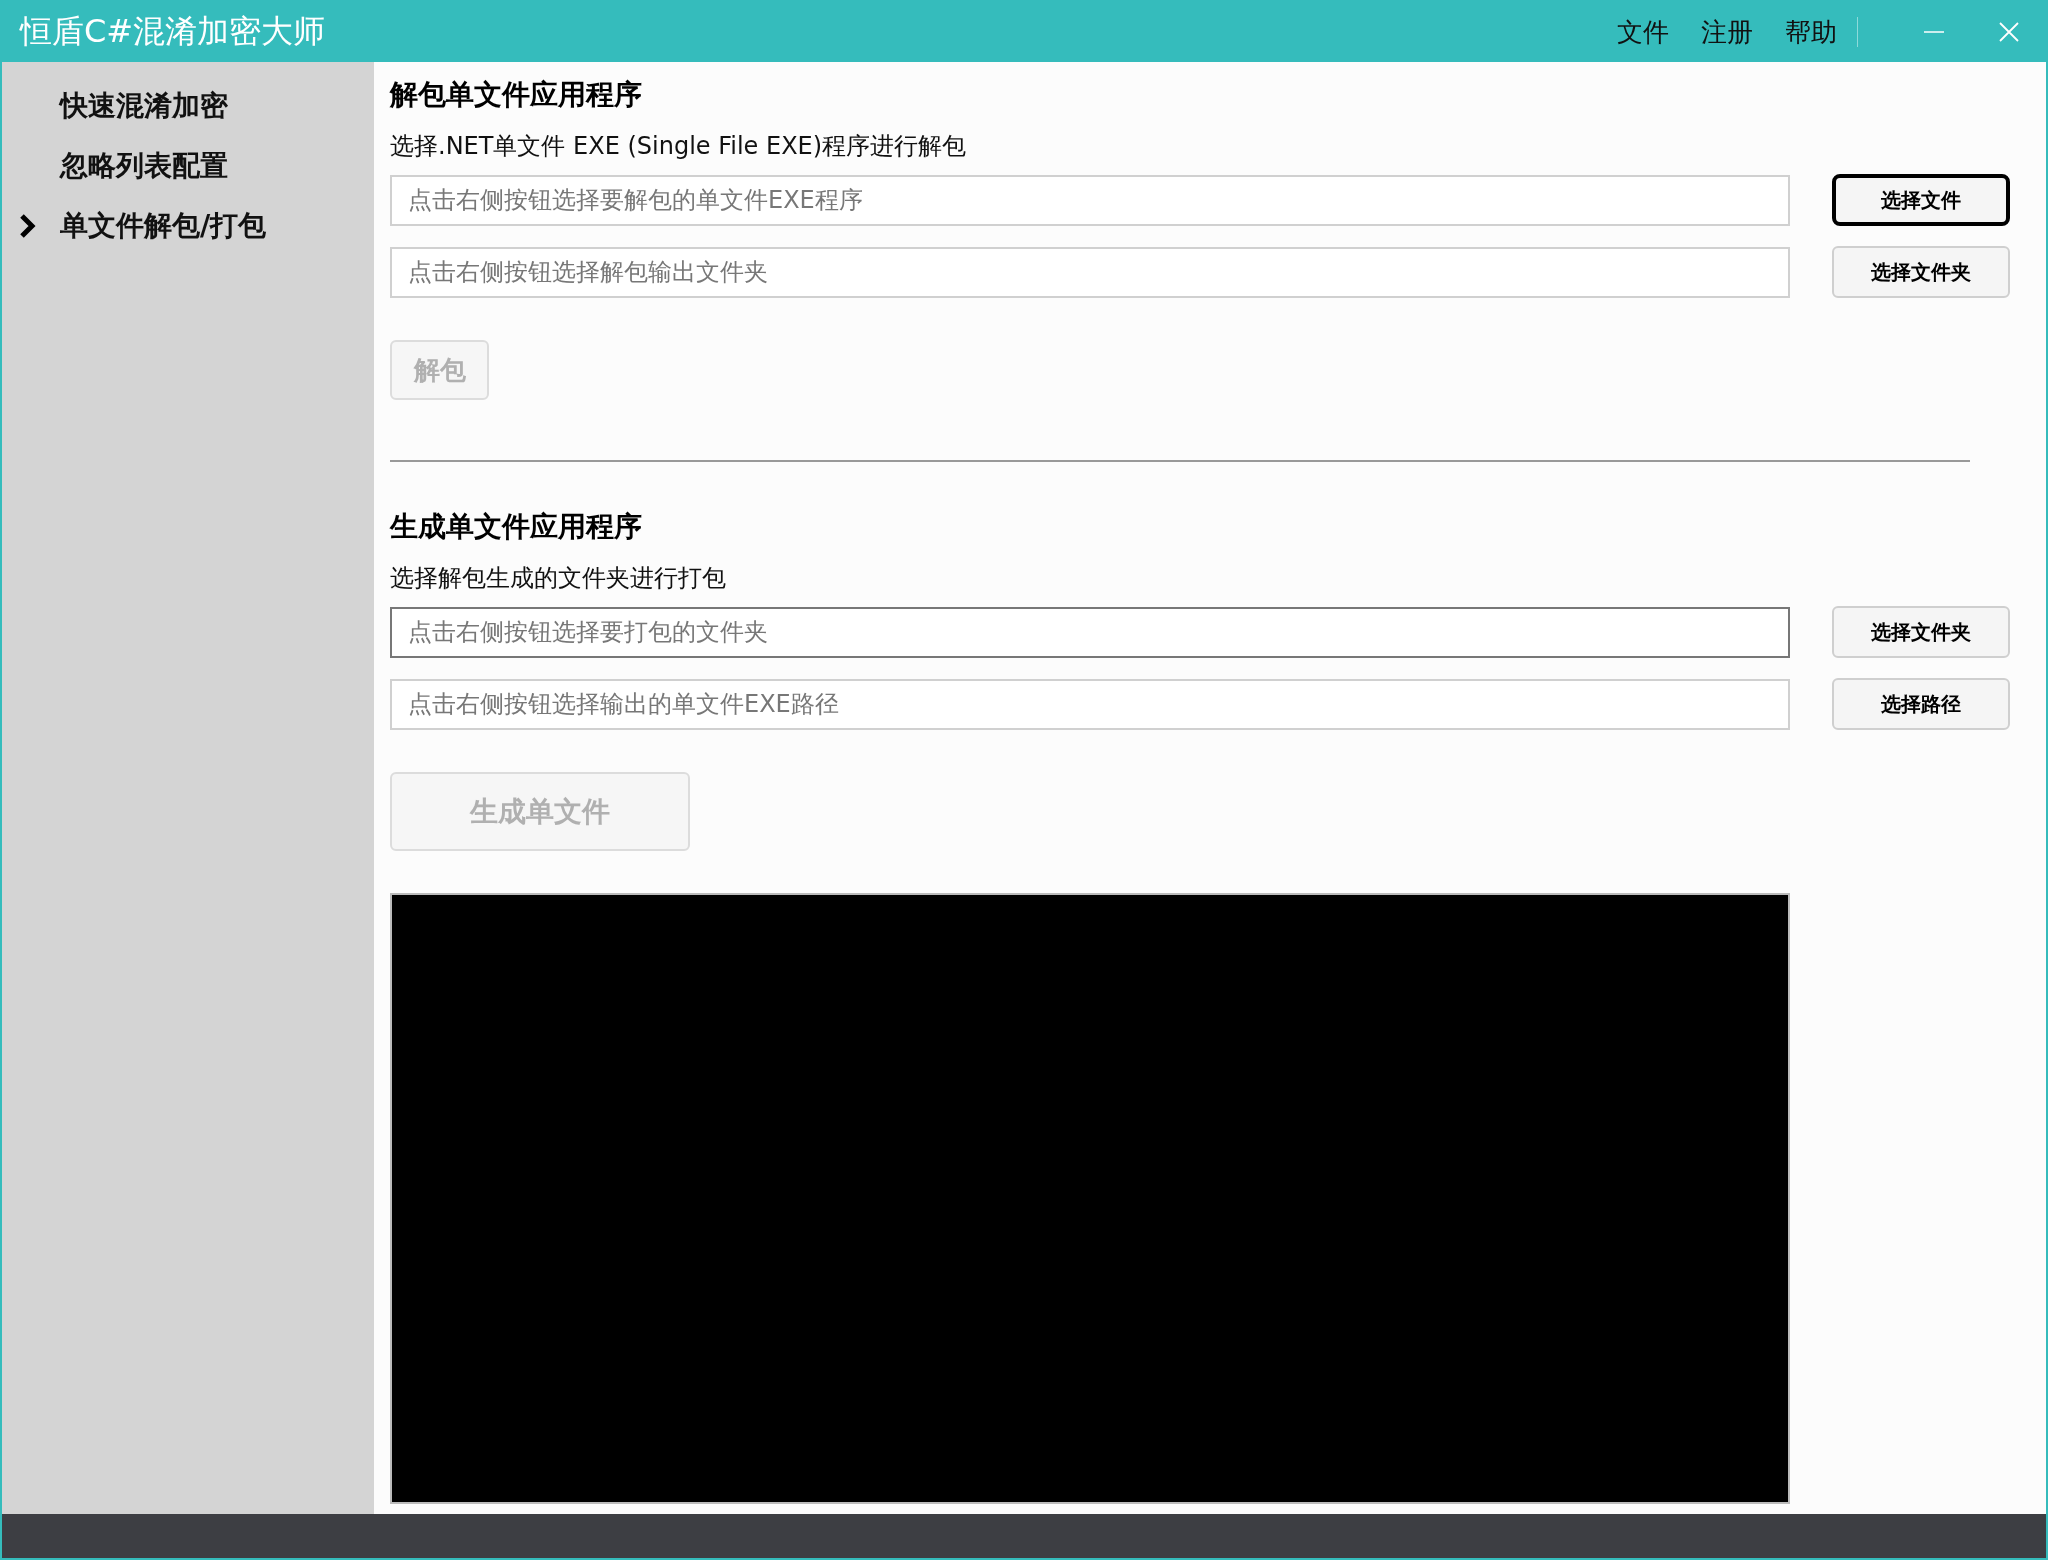 This screenshot has height=1560, width=2048. I want to click on menu-item: 帮助, so click(1811, 32).